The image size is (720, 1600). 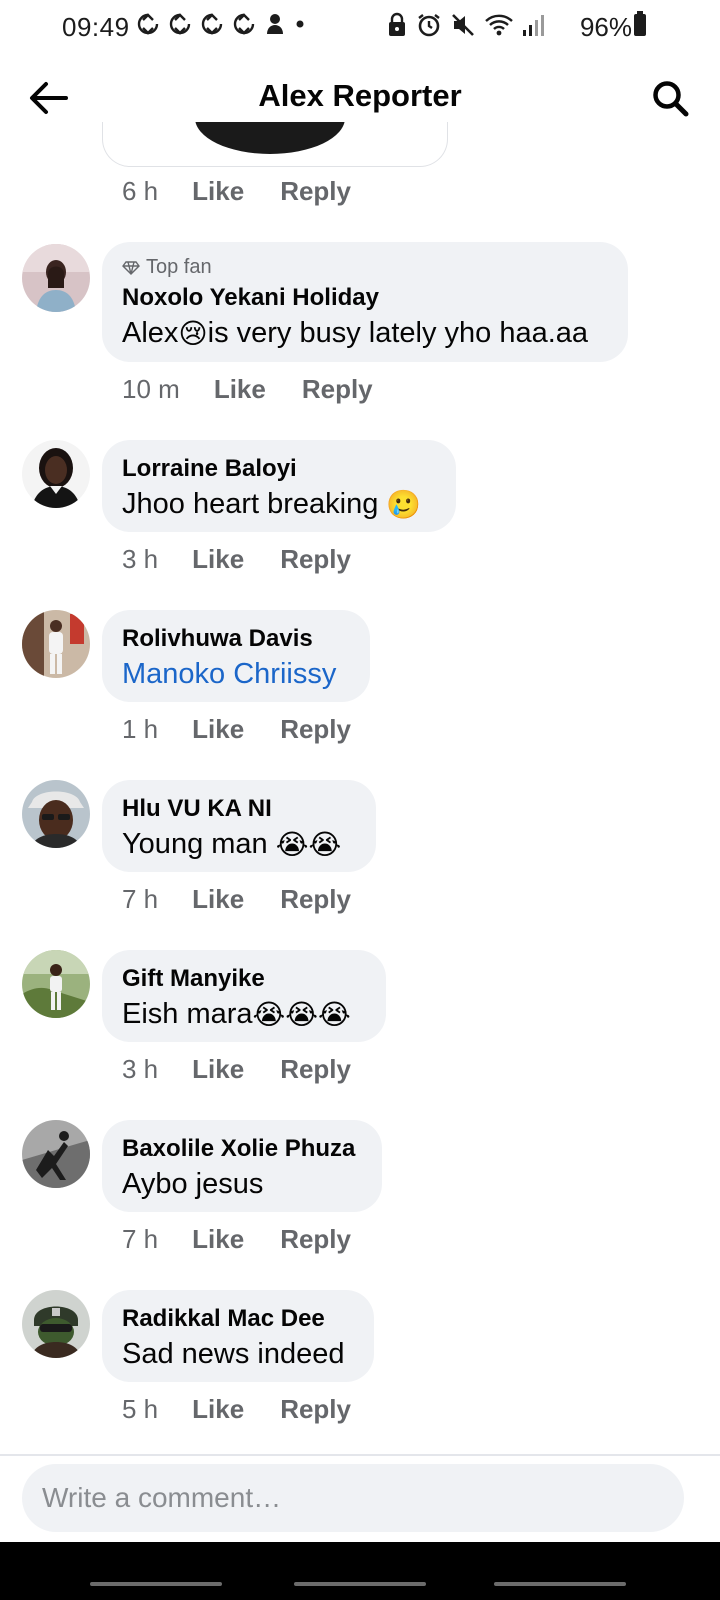 I want to click on notification-icon, so click(x=275, y=24).